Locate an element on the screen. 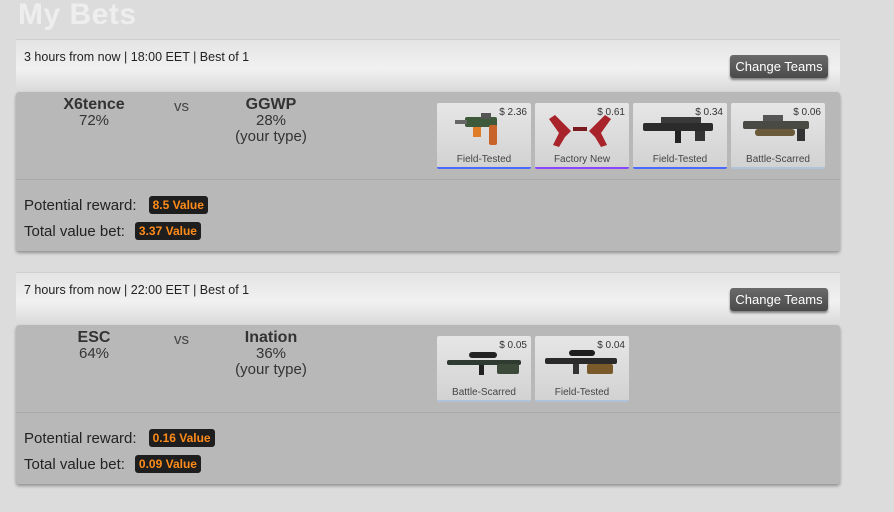 Image resolution: width=894 pixels, height=512 pixels. team-percent: 64% is located at coordinates (94, 353).